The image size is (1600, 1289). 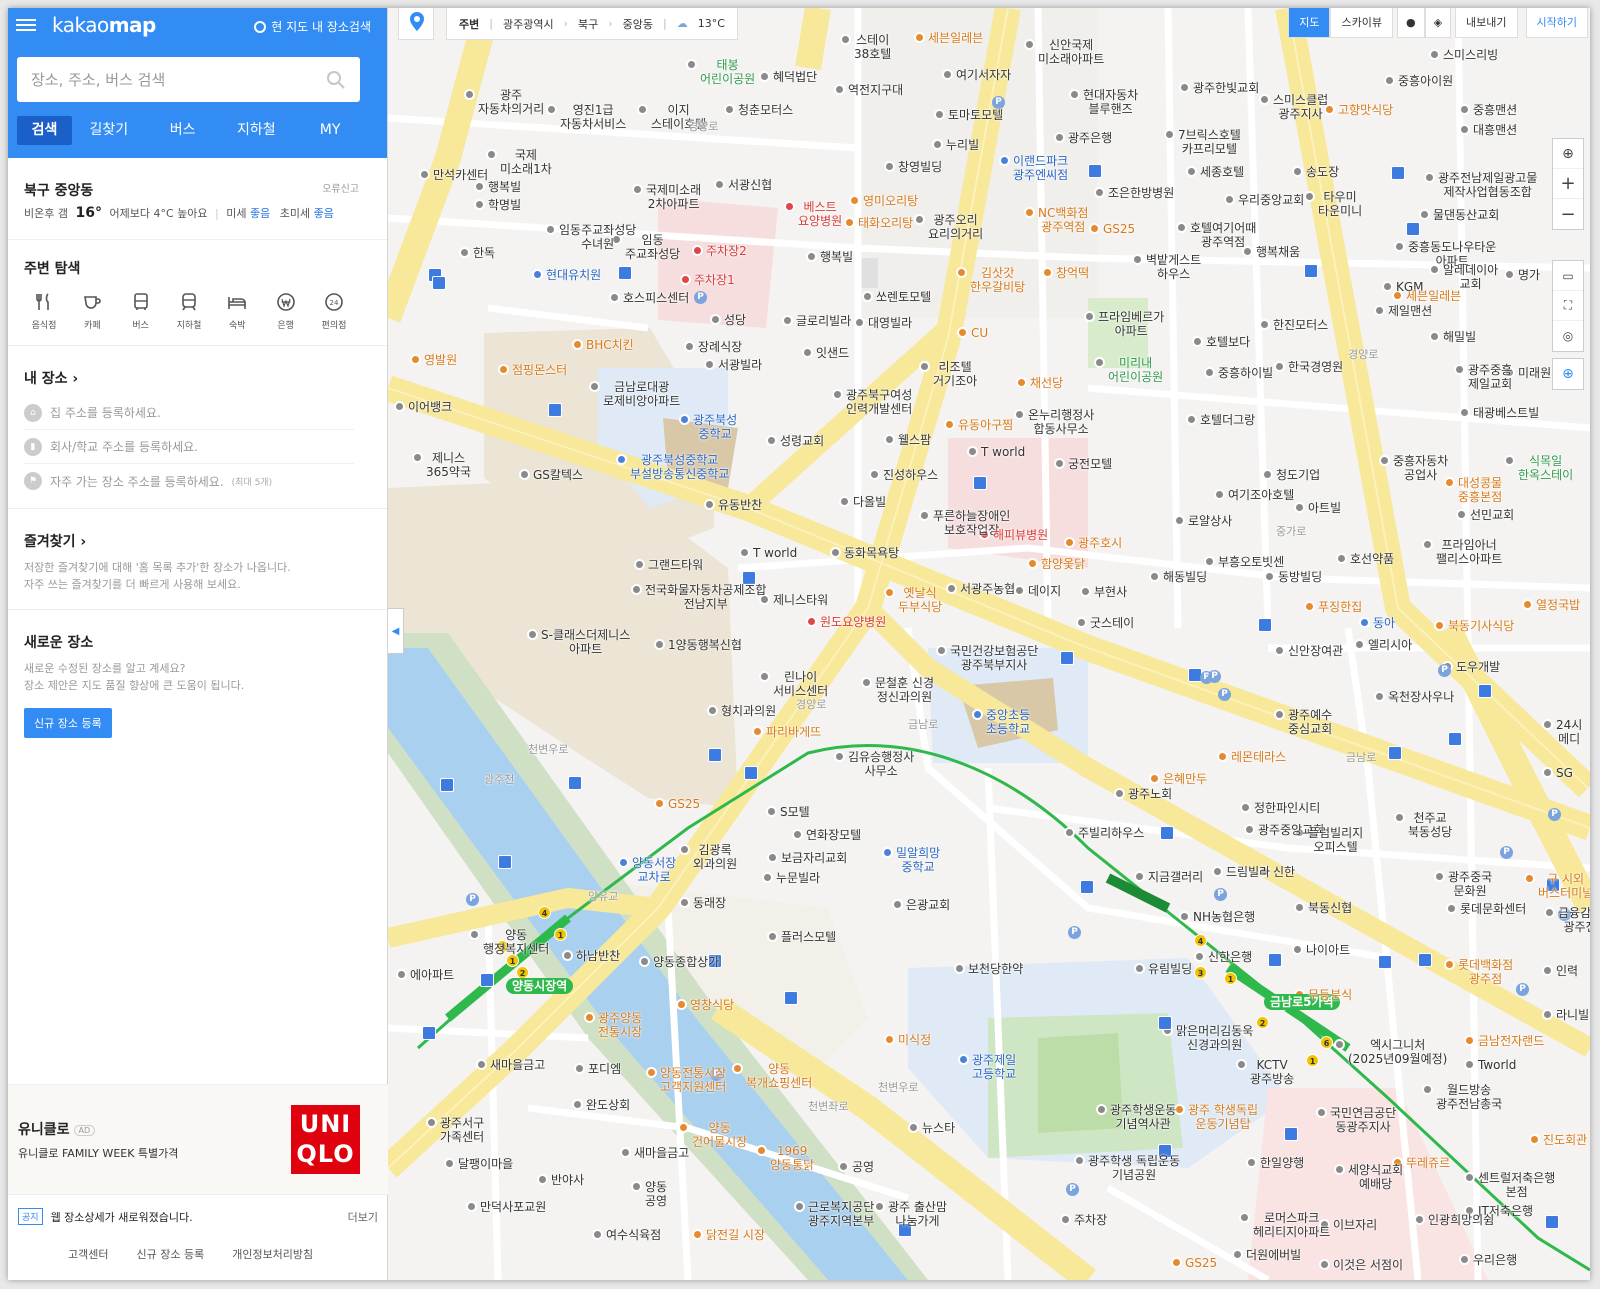 I want to click on poi-label: 만덕사포교원, so click(x=513, y=1207).